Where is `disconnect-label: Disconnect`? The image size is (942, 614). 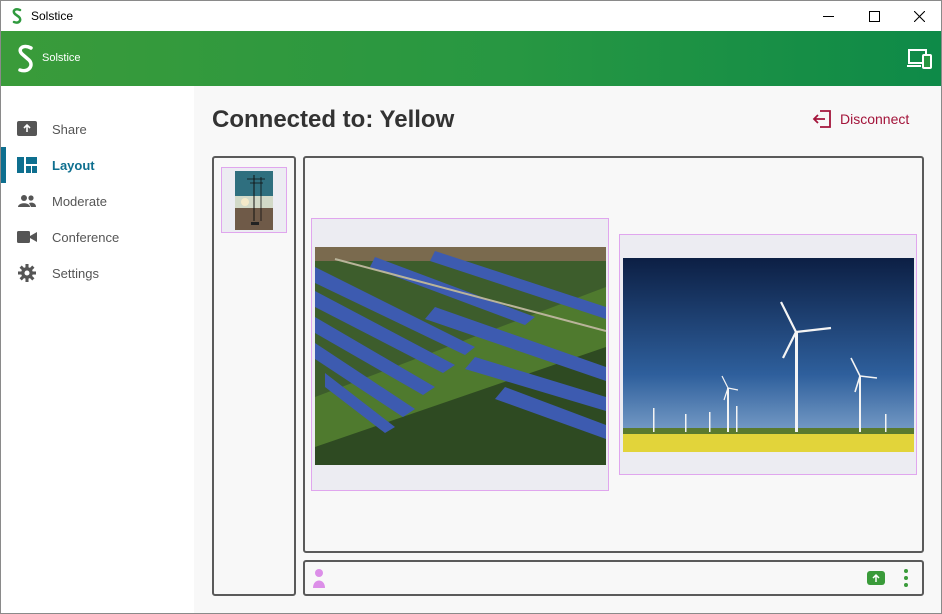 disconnect-label: Disconnect is located at coordinates (875, 119).